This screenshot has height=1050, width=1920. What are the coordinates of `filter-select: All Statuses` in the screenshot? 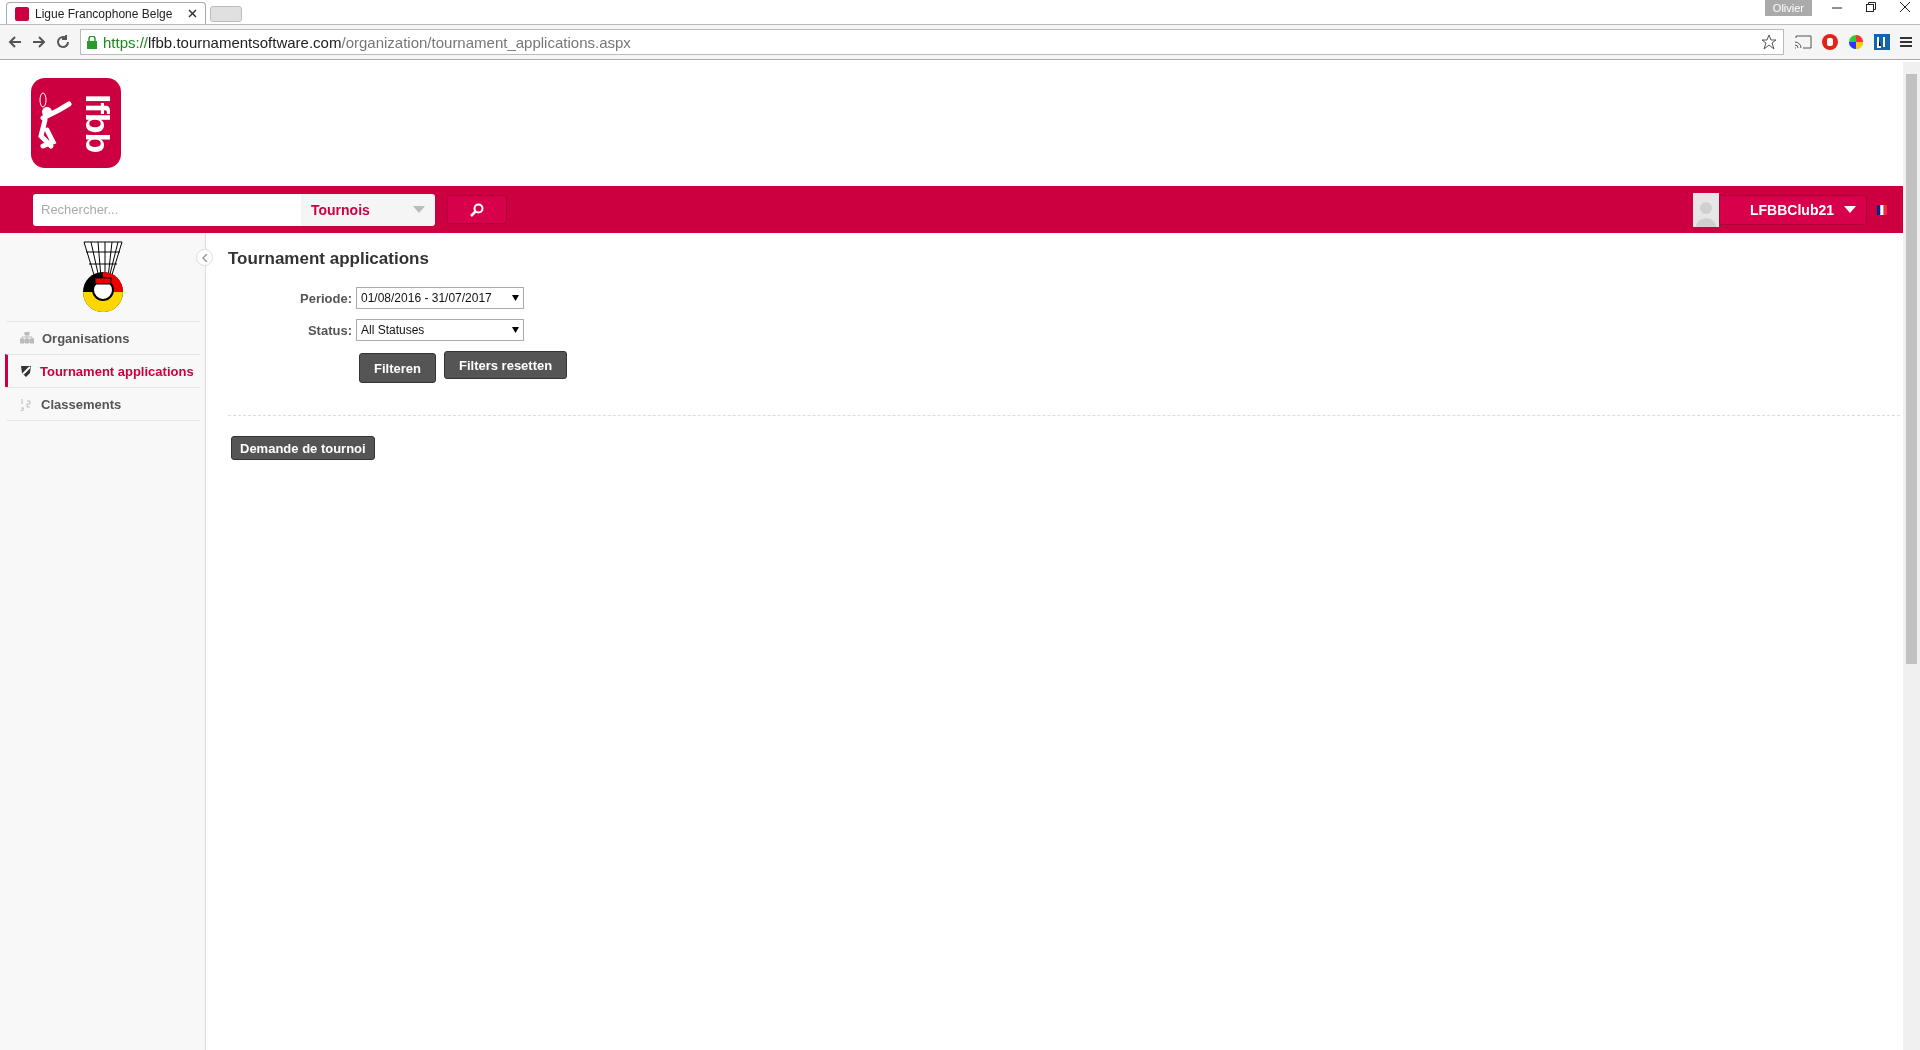 It's located at (440, 330).